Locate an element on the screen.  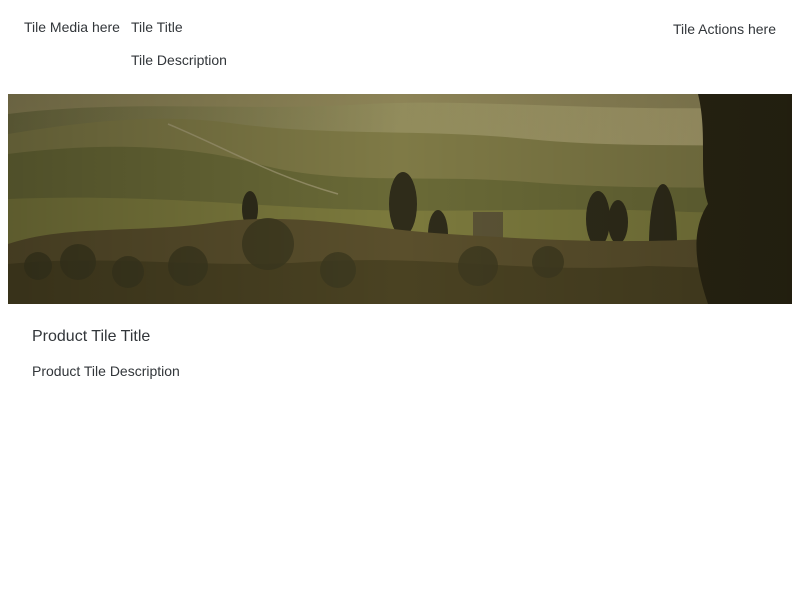
tile-actions-placeholder: Tile Actions here is located at coordinates (724, 29).